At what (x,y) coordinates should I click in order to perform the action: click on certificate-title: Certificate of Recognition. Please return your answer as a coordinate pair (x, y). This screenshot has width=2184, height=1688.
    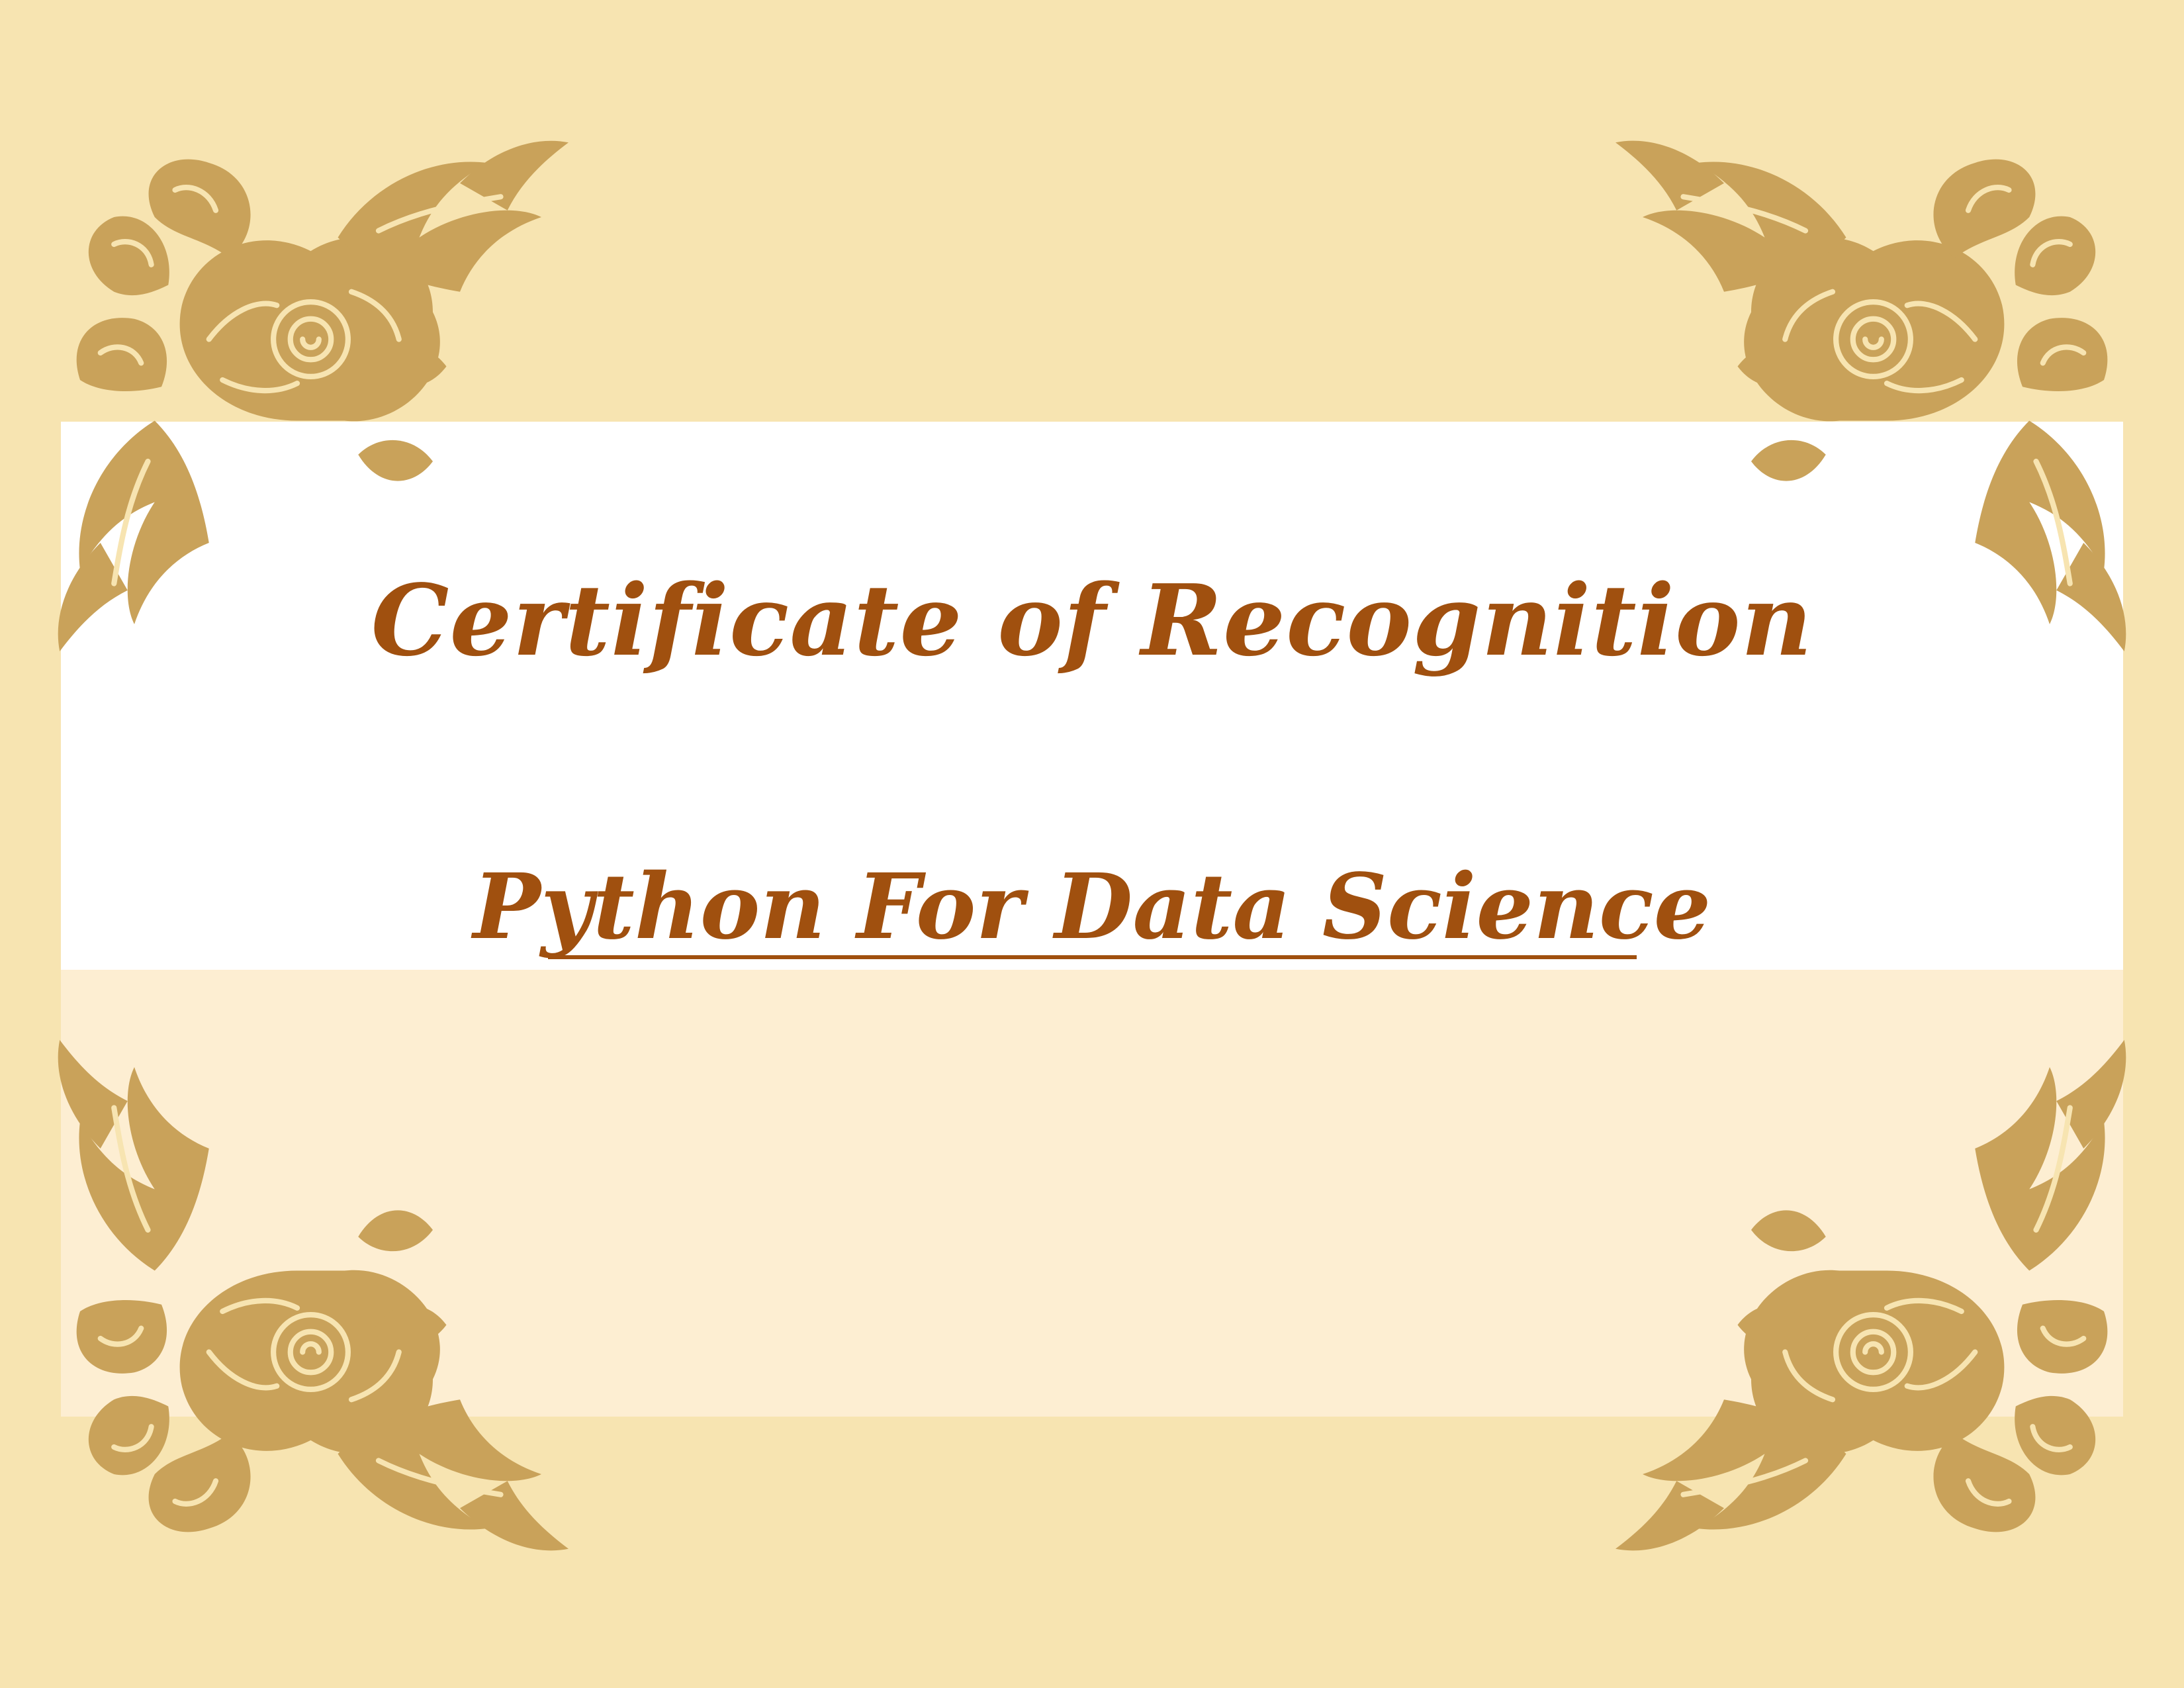
    Looking at the image, I should click on (1092, 620).